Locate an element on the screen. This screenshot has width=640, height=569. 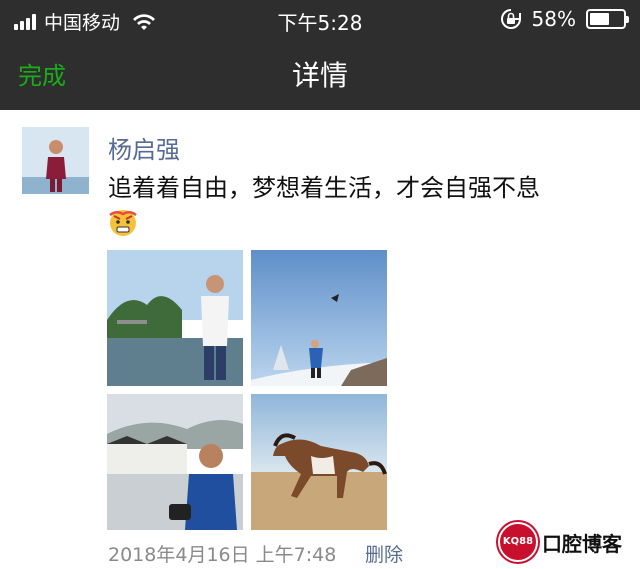
author-name: 杨启强 is located at coordinates (144, 147).